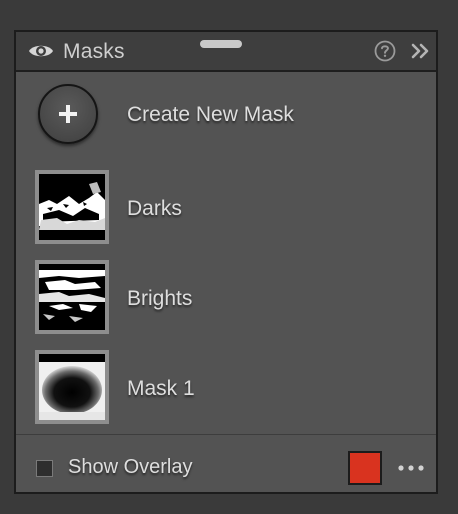 This screenshot has height=514, width=458. Describe the element at coordinates (420, 51) in the screenshot. I see `double-chevron-right-icon` at that location.